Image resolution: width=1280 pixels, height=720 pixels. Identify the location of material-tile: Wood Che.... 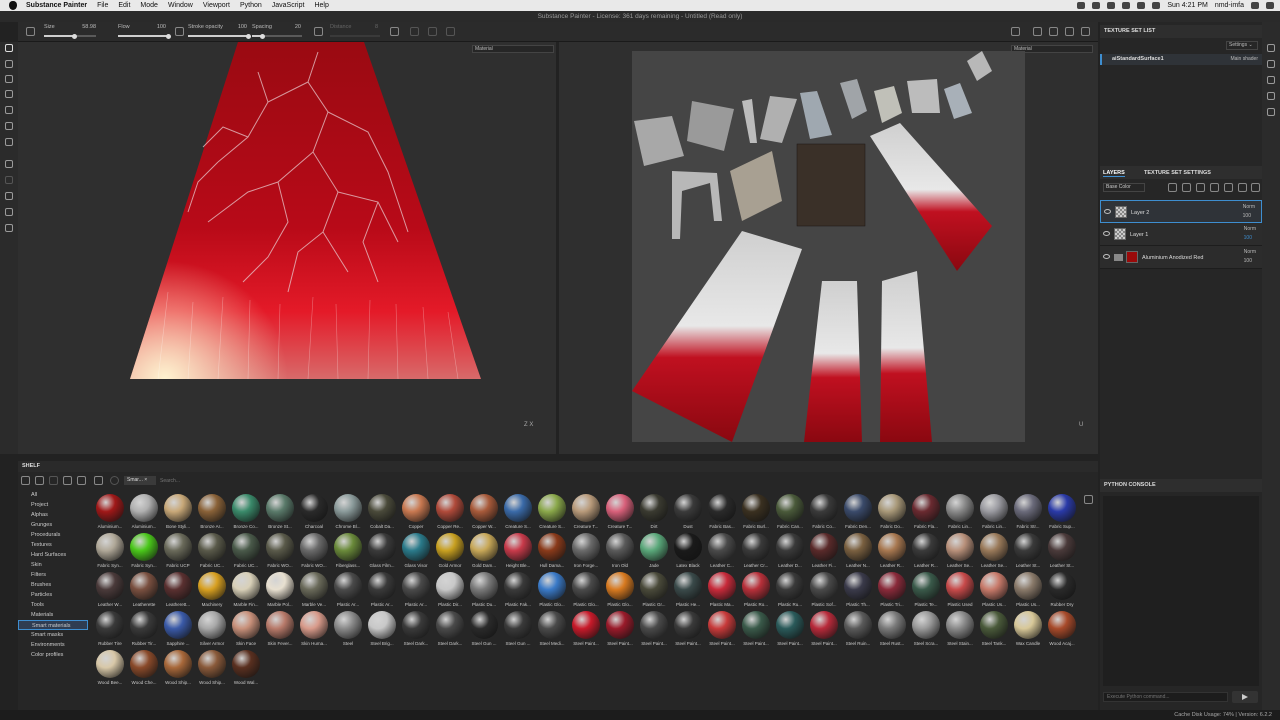
(144, 668).